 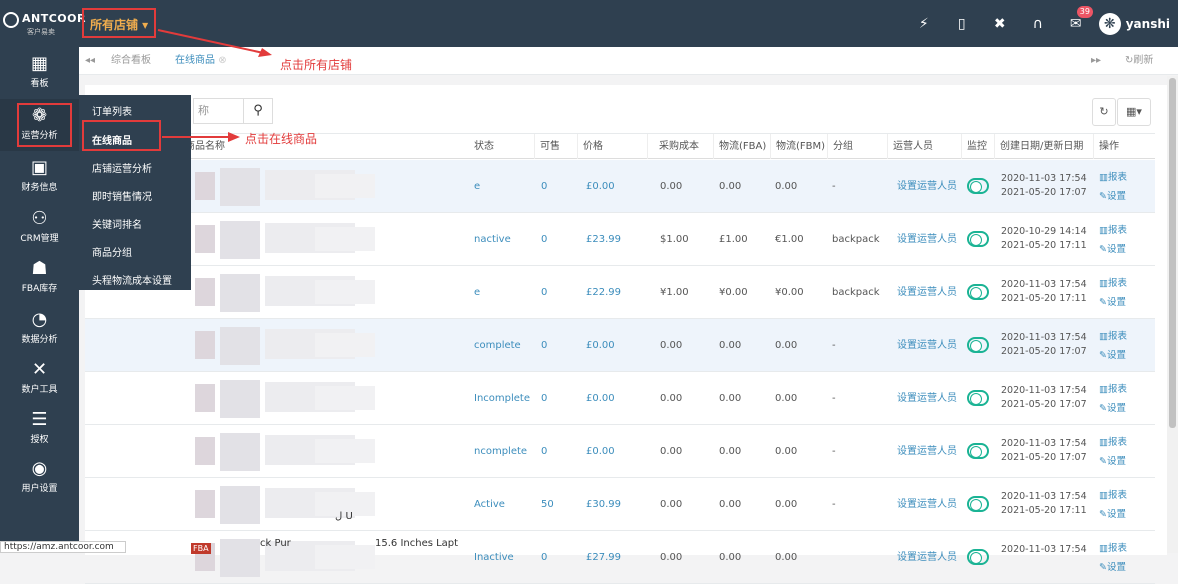 I want to click on annotation-click-online-products: 点击在线商品, so click(x=281, y=139).